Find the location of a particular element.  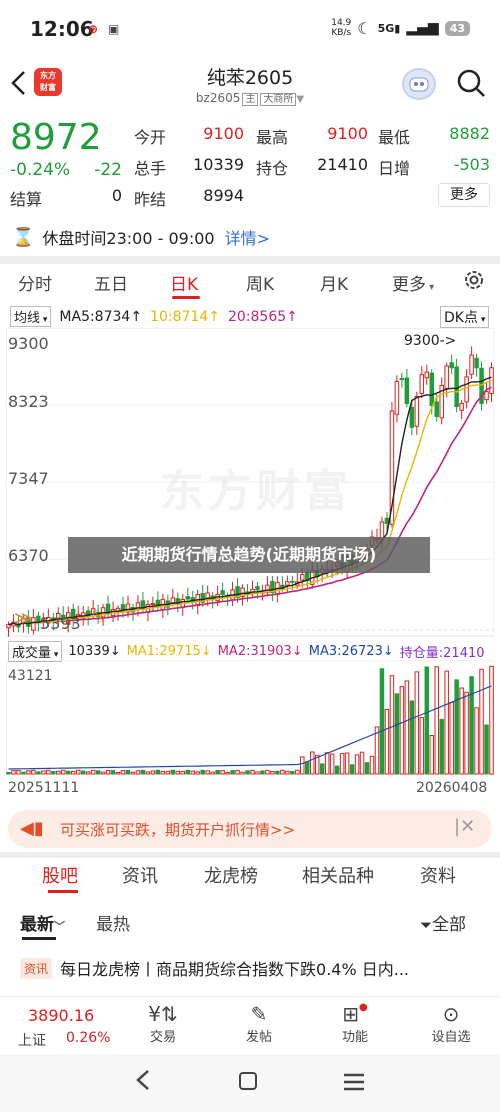

watermark: 东方财富 is located at coordinates (256, 491).